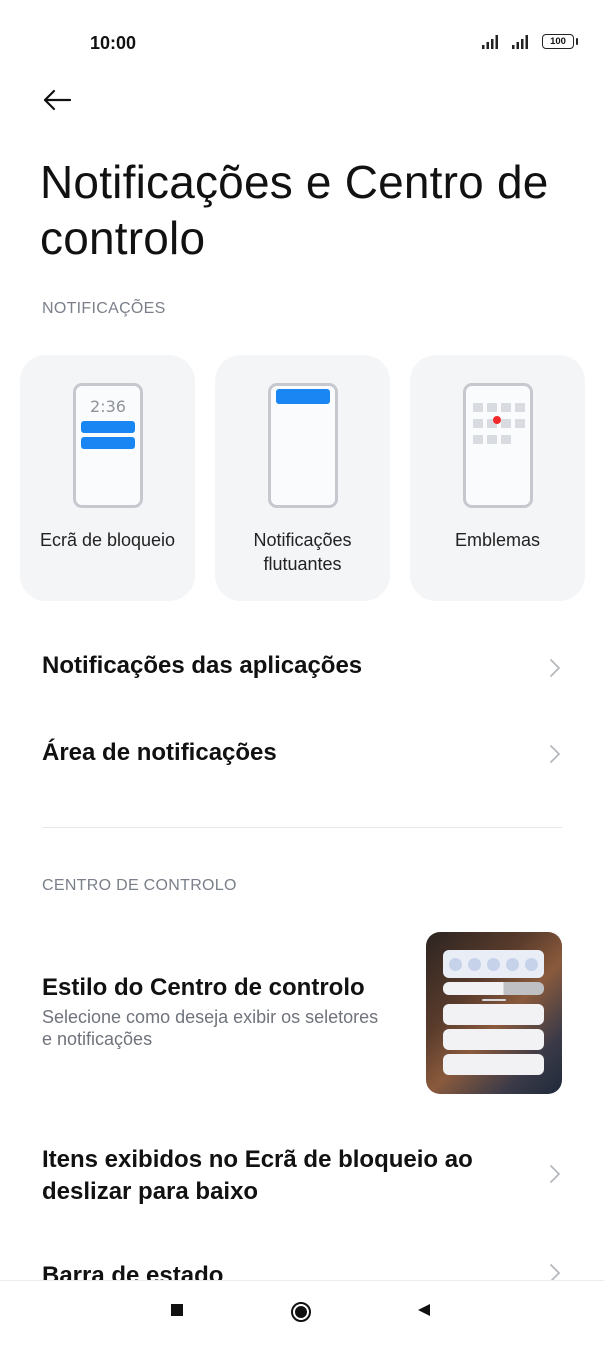 The height and width of the screenshot is (1345, 604). What do you see at coordinates (107, 540) in the screenshot?
I see `card-label: Ecrã de bloqueio` at bounding box center [107, 540].